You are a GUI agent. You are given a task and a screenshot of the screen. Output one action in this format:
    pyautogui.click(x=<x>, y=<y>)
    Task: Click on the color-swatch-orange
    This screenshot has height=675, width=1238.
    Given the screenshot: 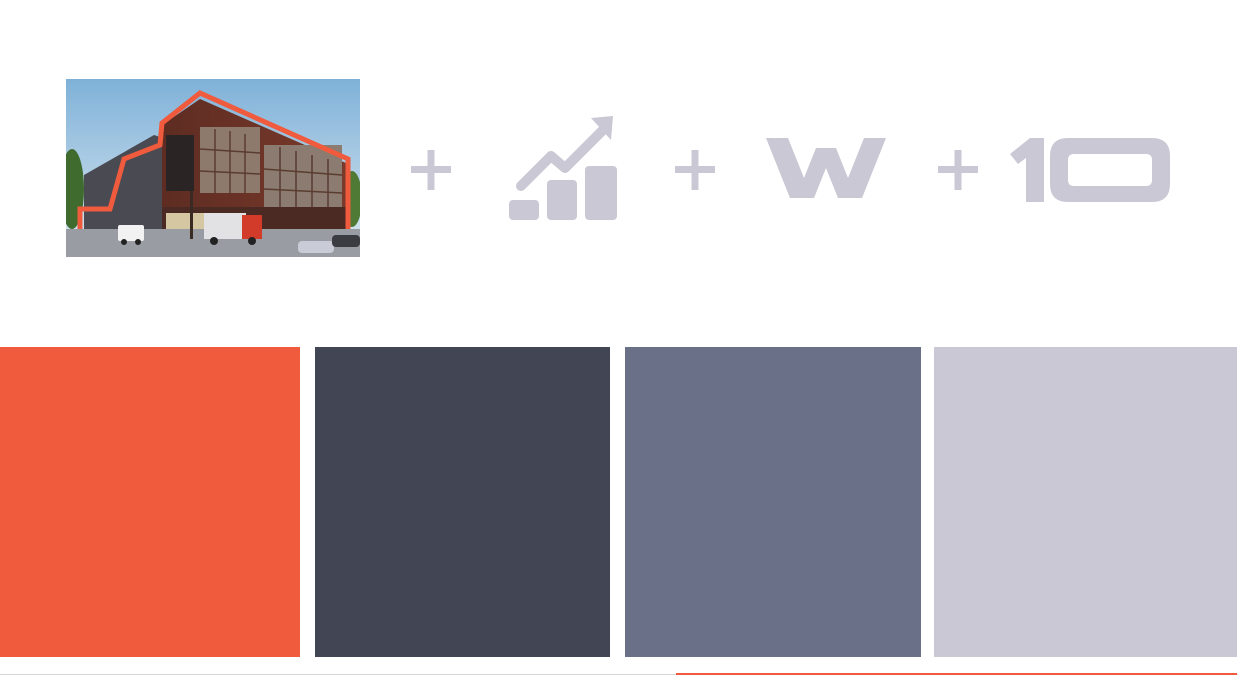 What is the action you would take?
    pyautogui.click(x=150, y=502)
    